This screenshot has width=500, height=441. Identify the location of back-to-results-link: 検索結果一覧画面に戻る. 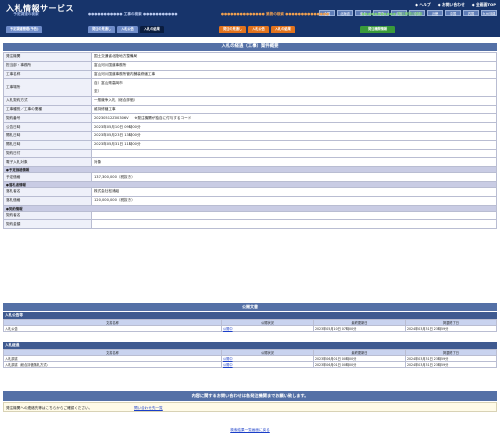
(250, 430).